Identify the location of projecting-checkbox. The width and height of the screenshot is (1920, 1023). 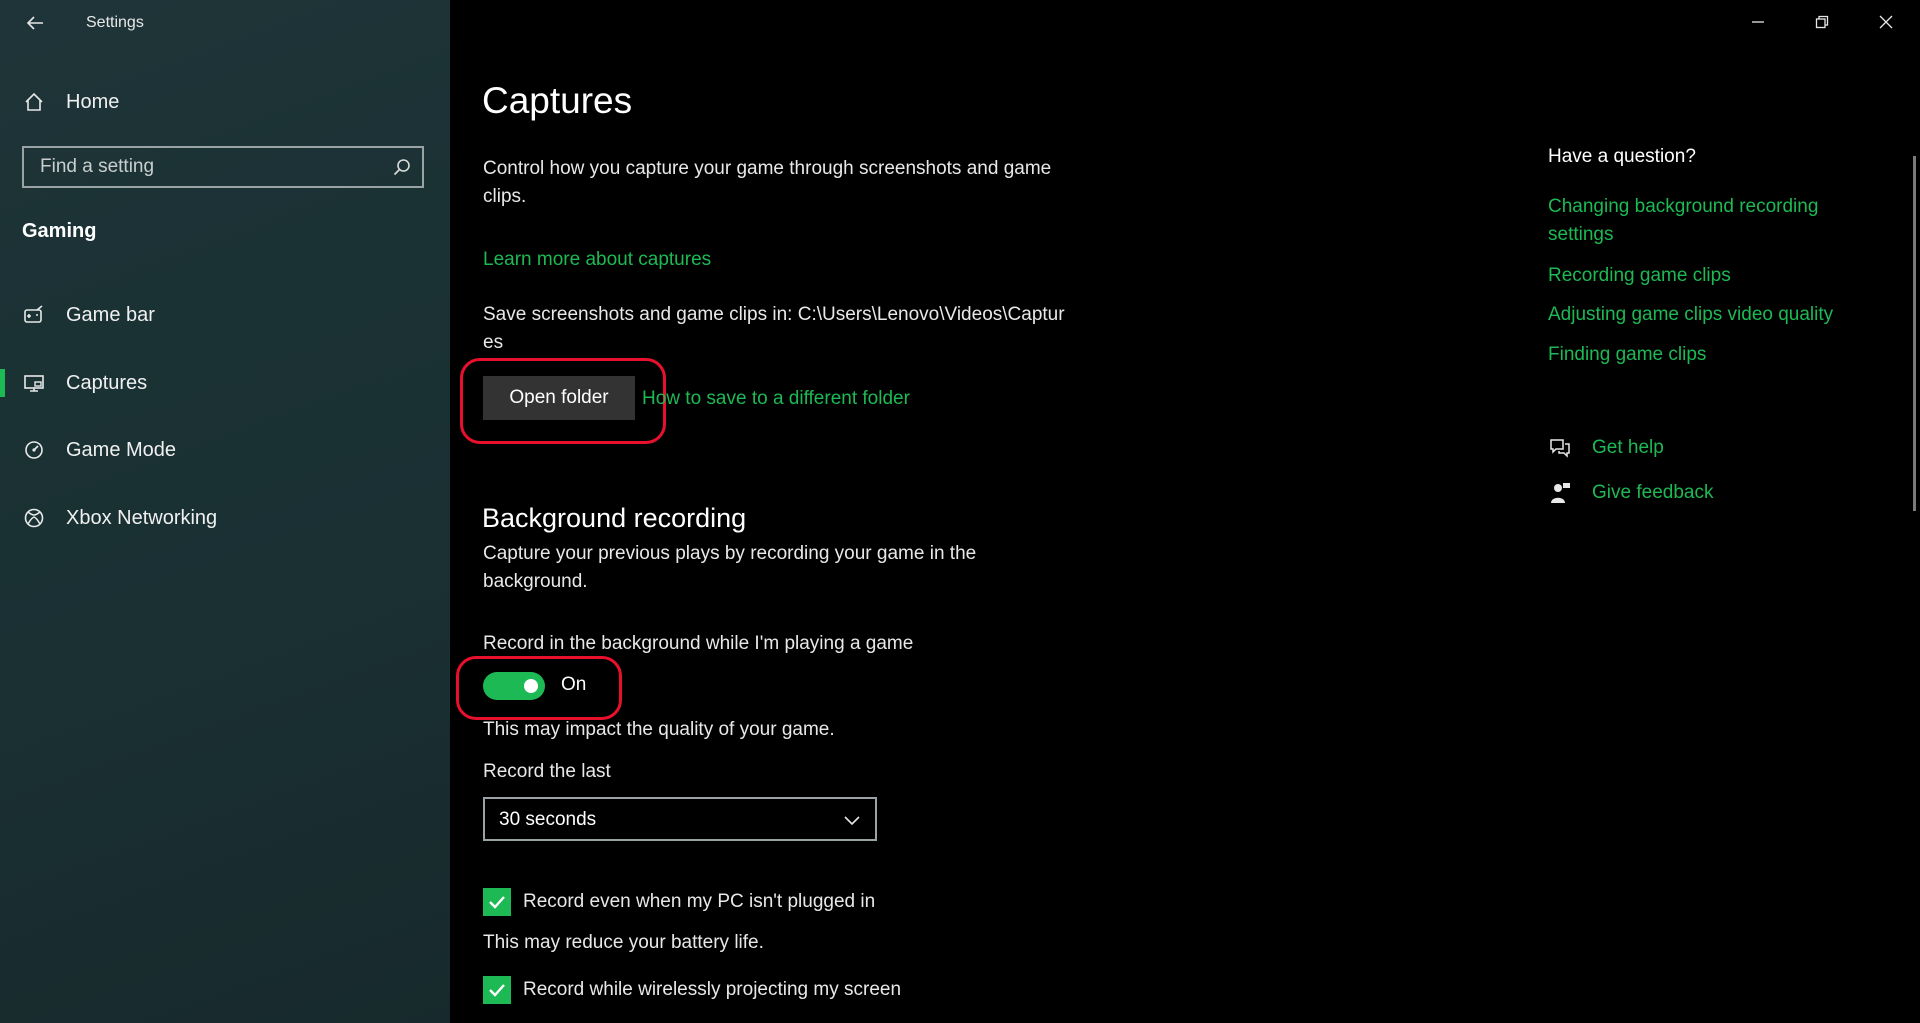
(497, 990).